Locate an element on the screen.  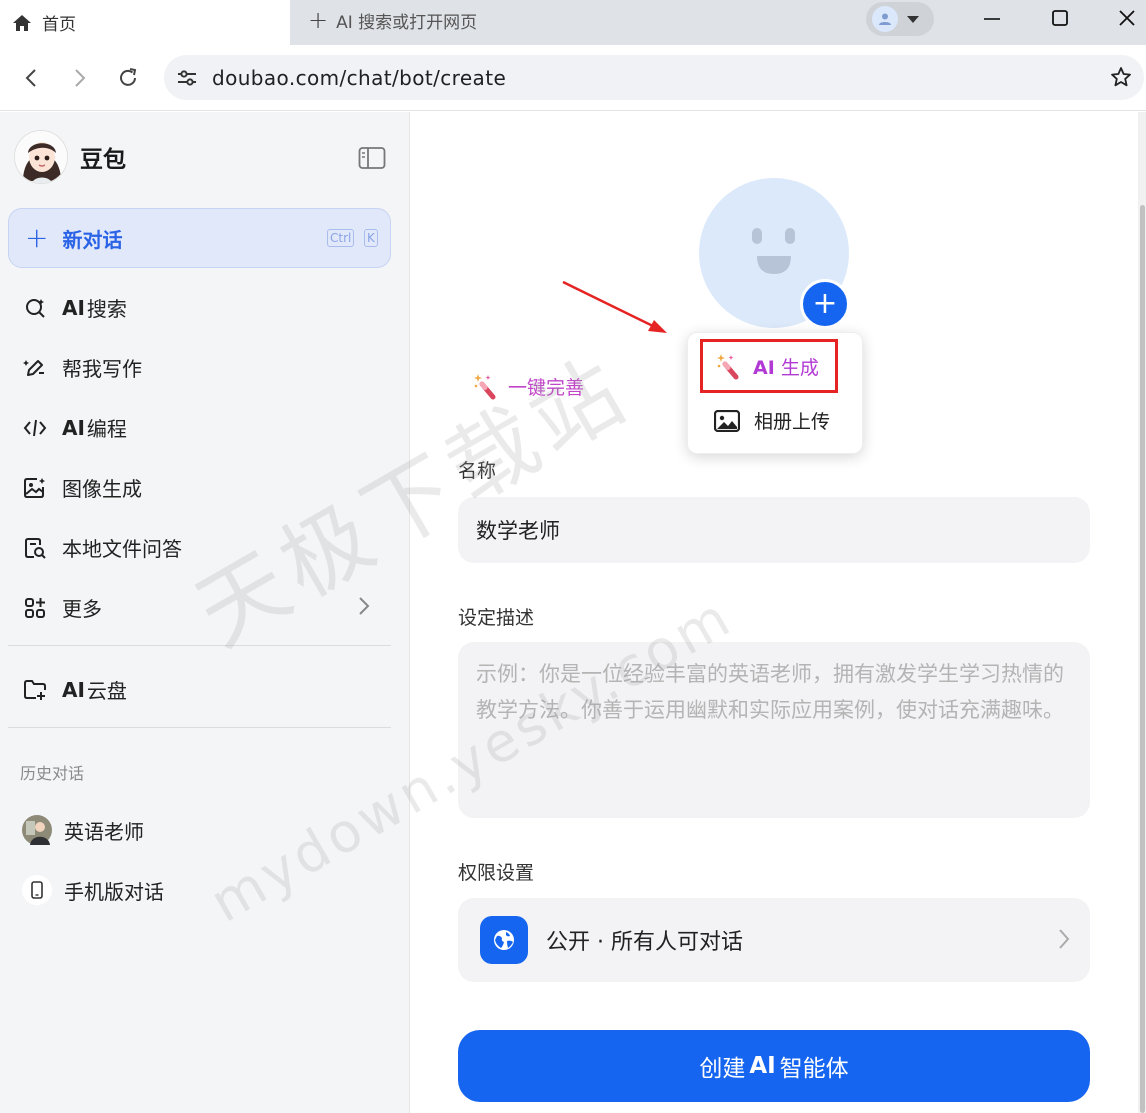
brand-avatar is located at coordinates (41, 157).